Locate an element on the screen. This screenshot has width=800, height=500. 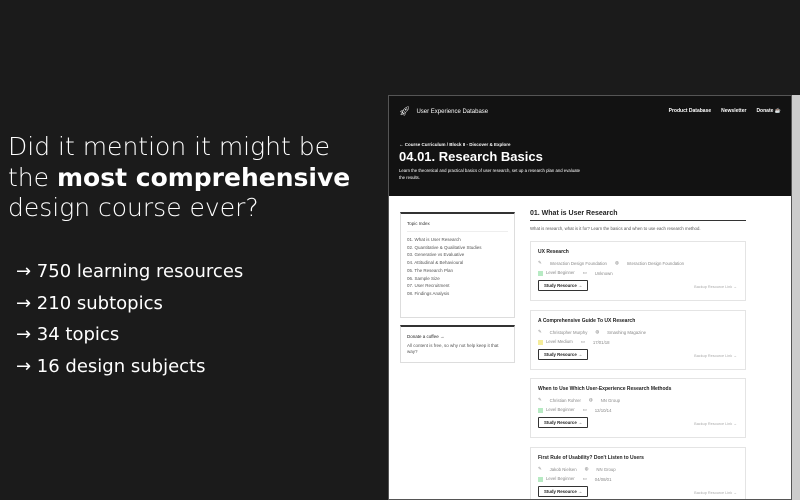
headline-emphasis: most comprehensive is located at coordinates (203, 177).